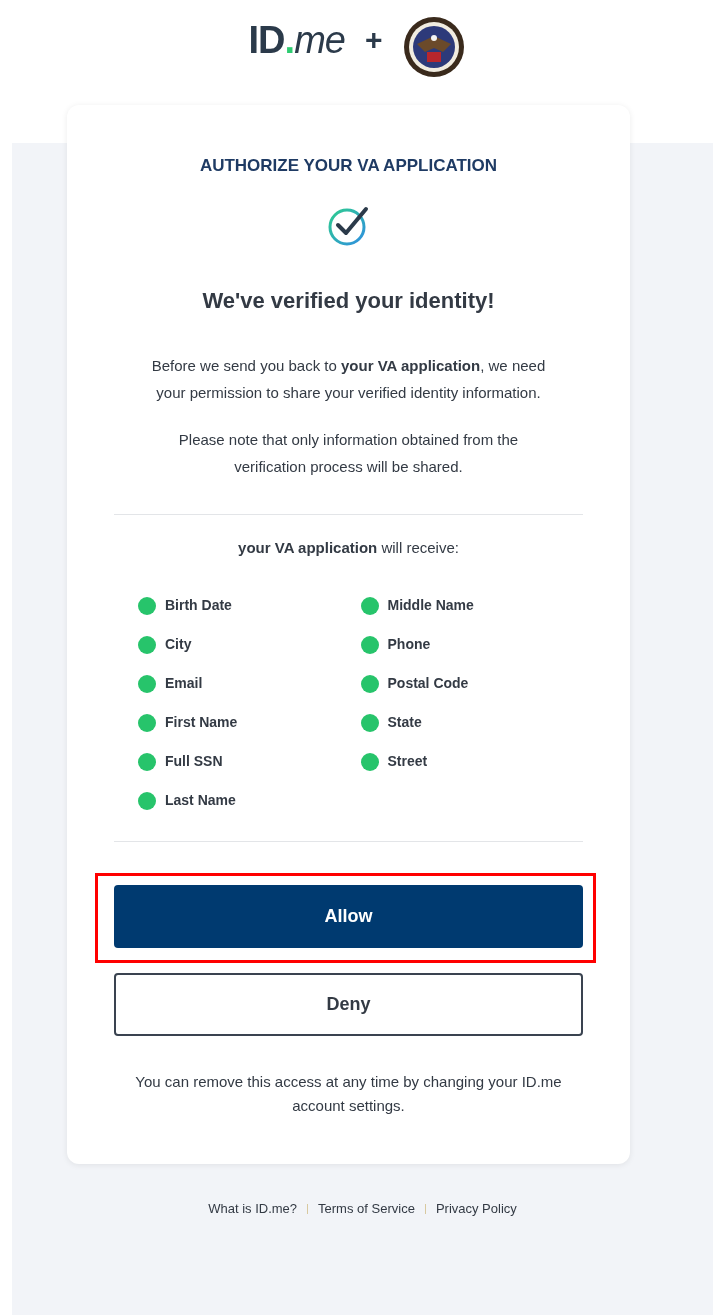 This screenshot has width=713, height=1315. What do you see at coordinates (348, 379) in the screenshot?
I see `info-paragraph: Before we send you back to your VA application, we need your permission to share your verified identity information.` at bounding box center [348, 379].